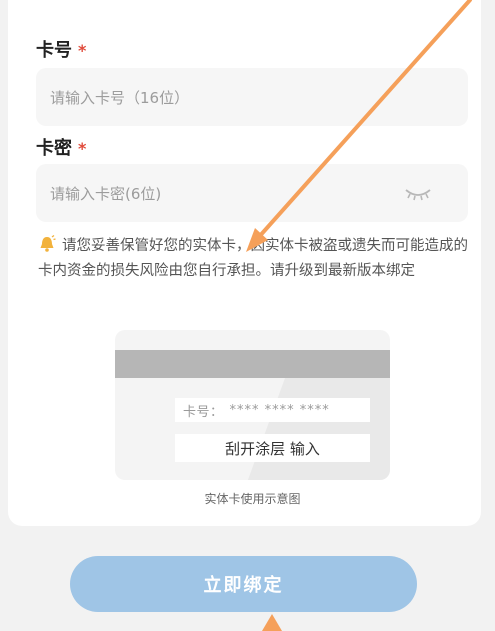 The width and height of the screenshot is (495, 631). I want to click on illustration-card-number: 卡号： **** **** ****, so click(272, 410).